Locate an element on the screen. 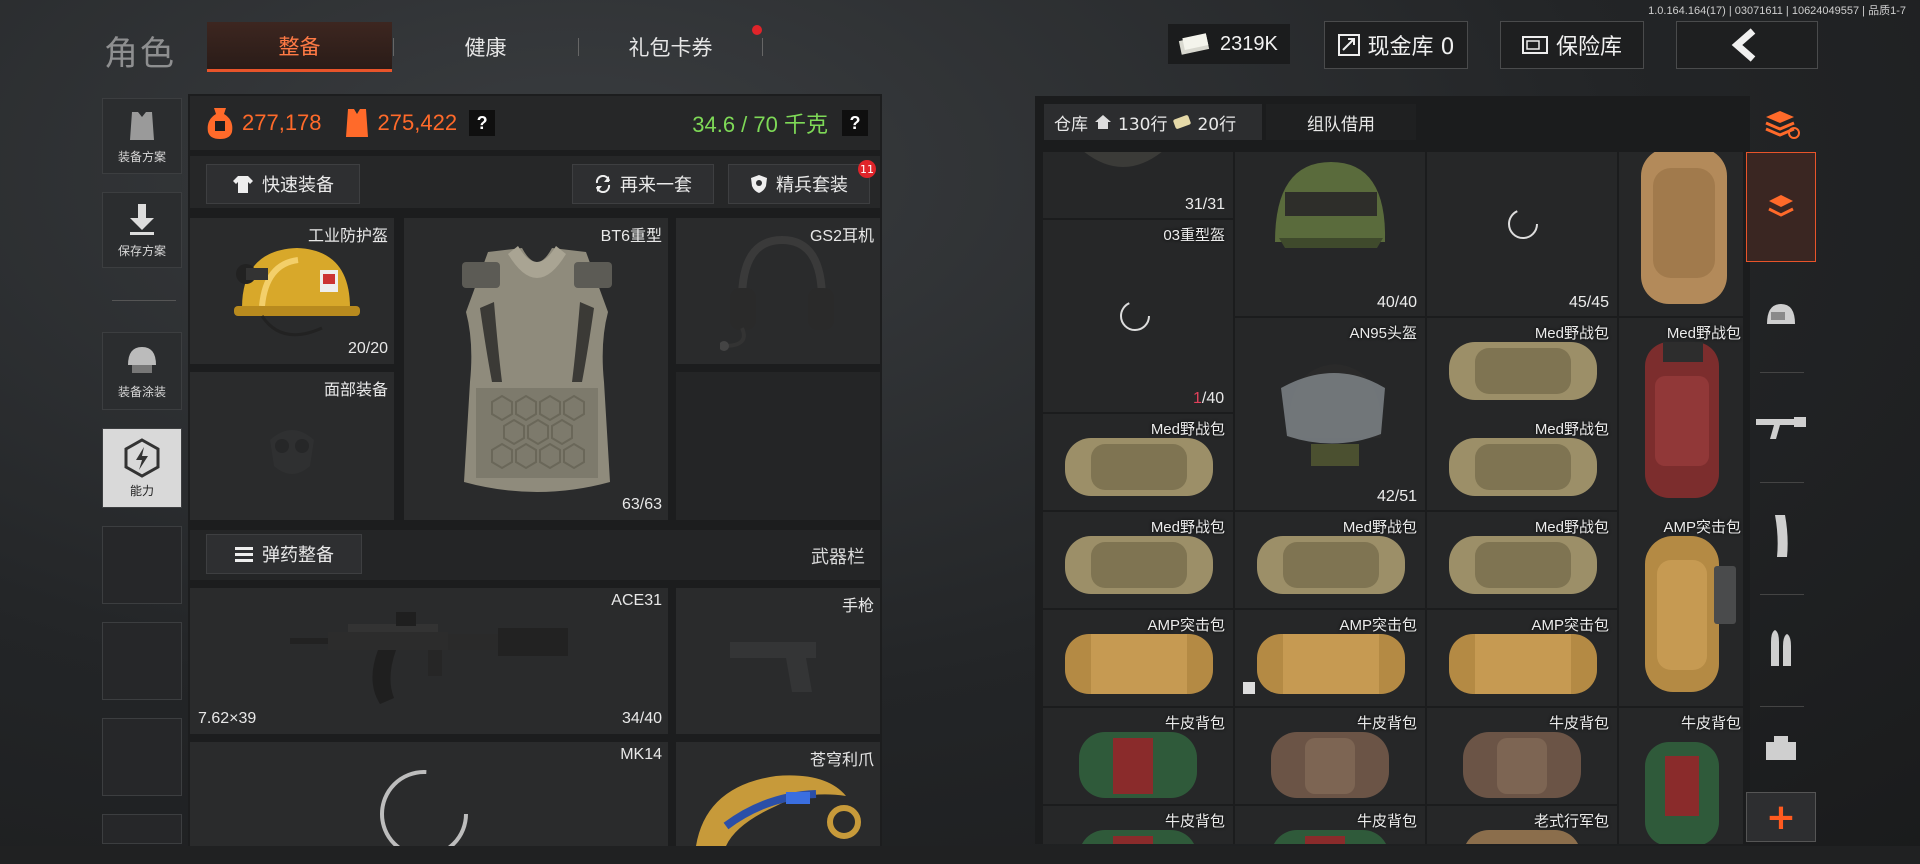 This screenshot has height=864, width=1920. red-backpack-image is located at coordinates (1682, 420).